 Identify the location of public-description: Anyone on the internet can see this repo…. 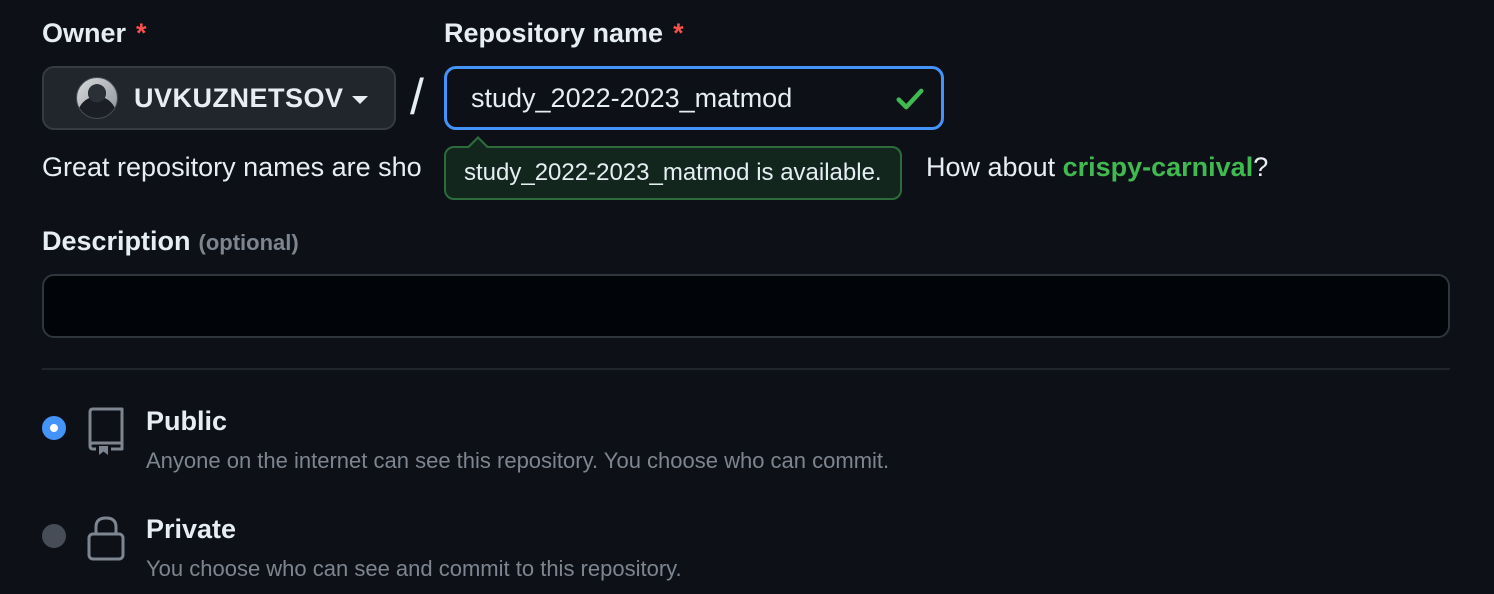
(518, 460).